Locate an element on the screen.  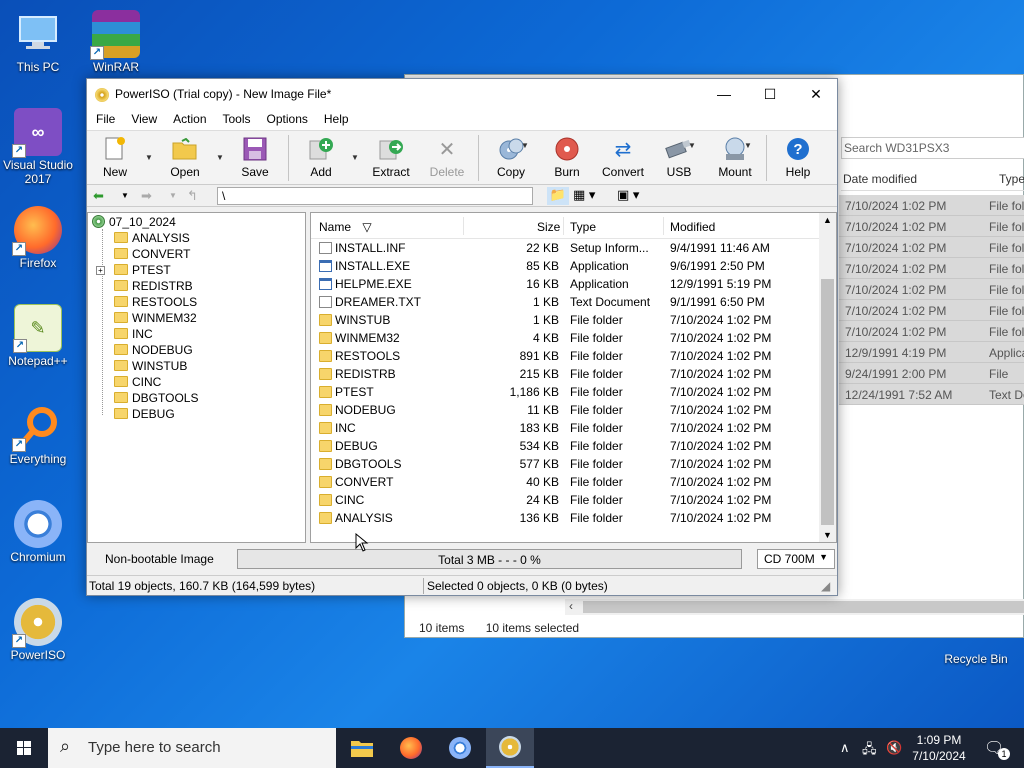
desktop-icon-poweriso: ↗ PowerISO is located at coordinates (38, 630).